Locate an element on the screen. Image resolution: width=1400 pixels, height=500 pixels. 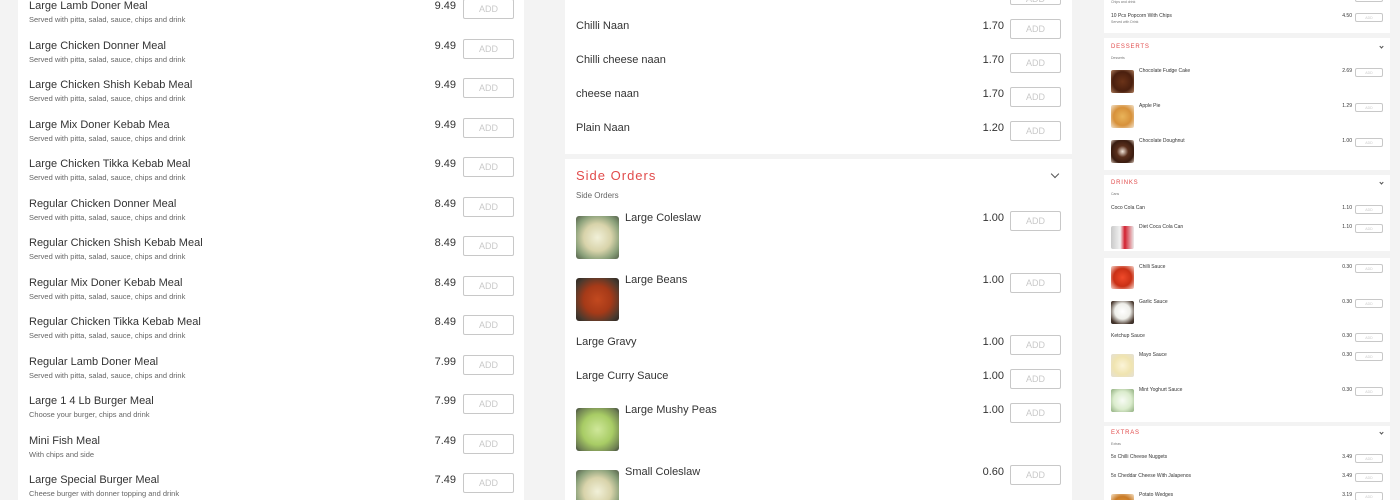
menu-item: Apple Pie 1.29 ADD is located at coordinates (1247, 116).